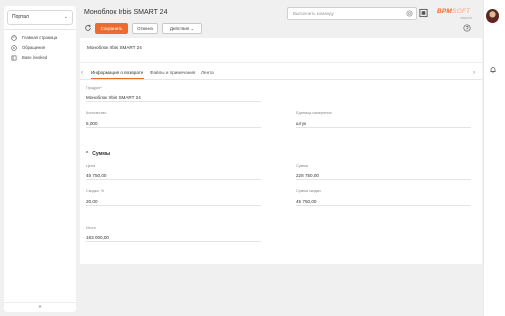 The image size is (505, 316). Describe the element at coordinates (117, 73) in the screenshot. I see `tab-return-info: Информация о возврате` at that location.